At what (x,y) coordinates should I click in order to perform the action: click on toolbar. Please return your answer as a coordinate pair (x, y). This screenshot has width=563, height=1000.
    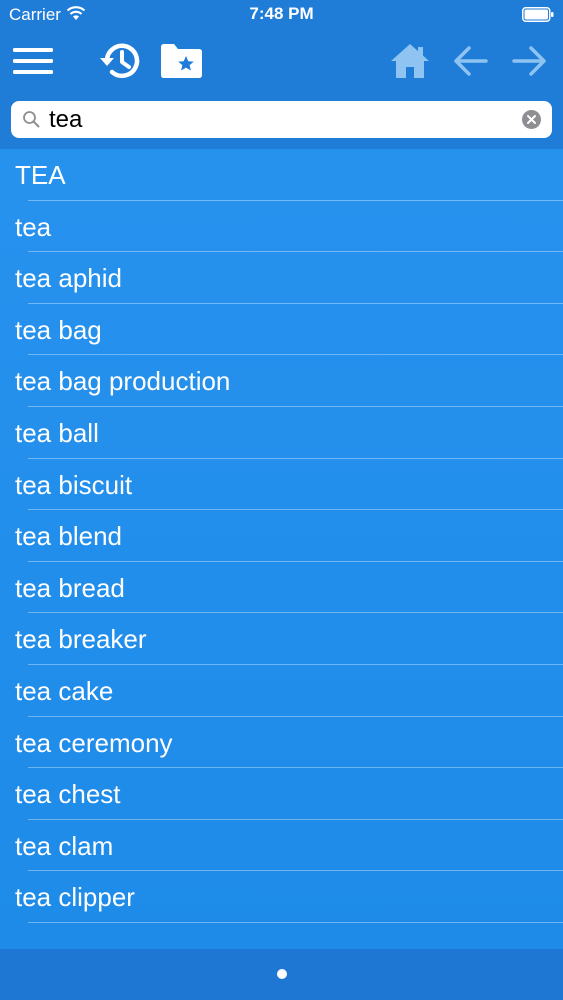
    Looking at the image, I should click on (281, 61).